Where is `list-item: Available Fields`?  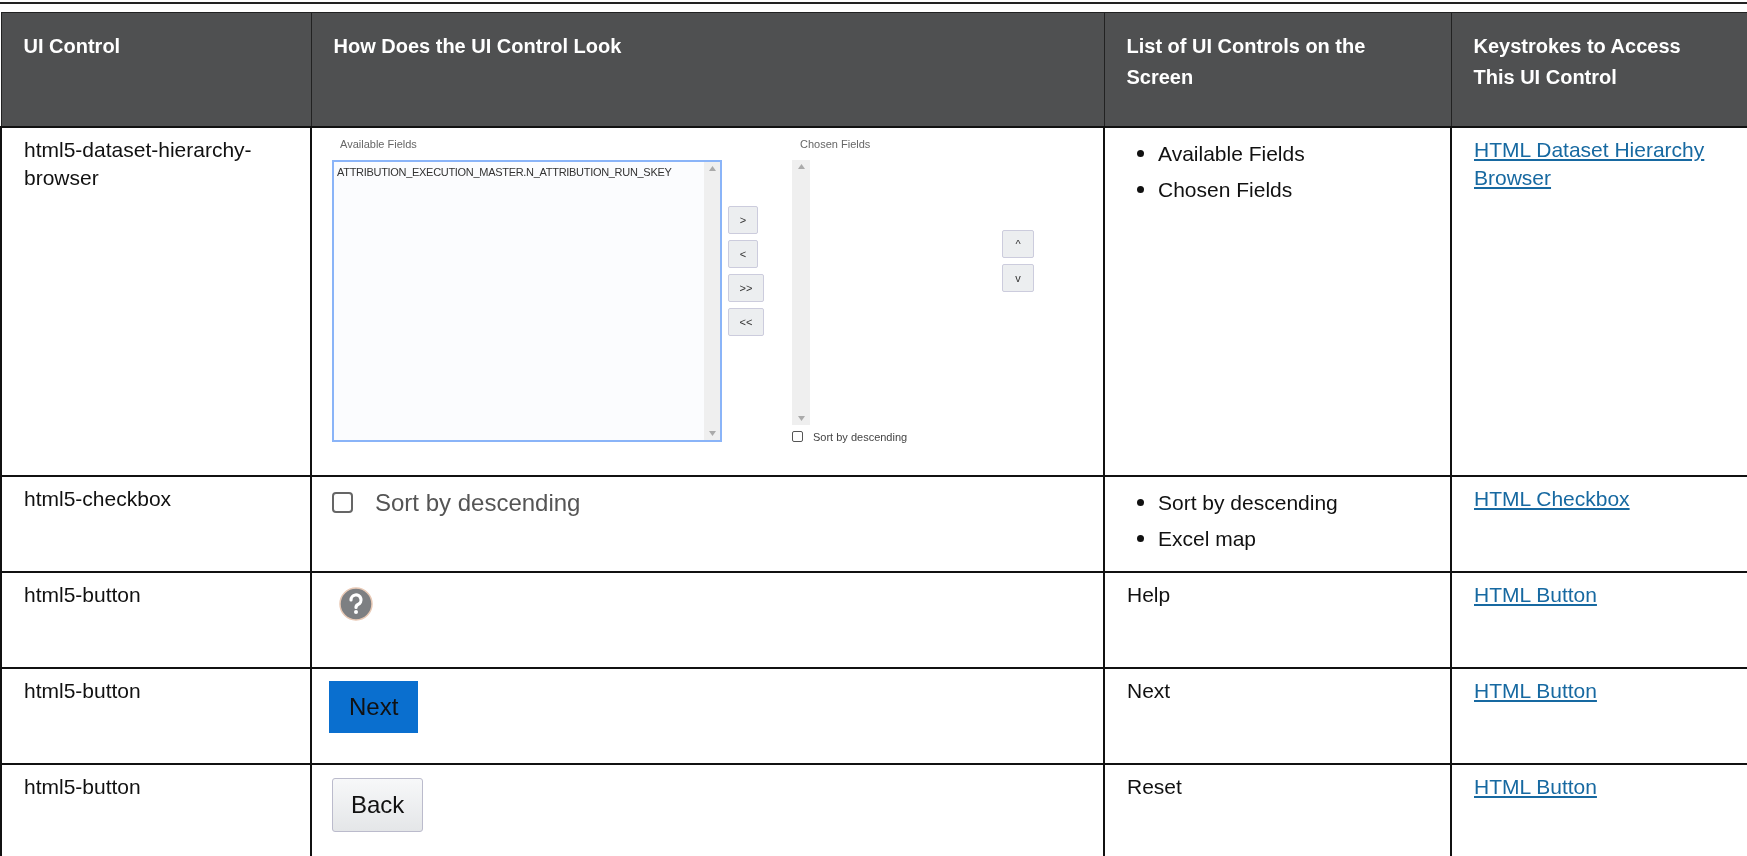 list-item: Available Fields is located at coordinates (1282, 153).